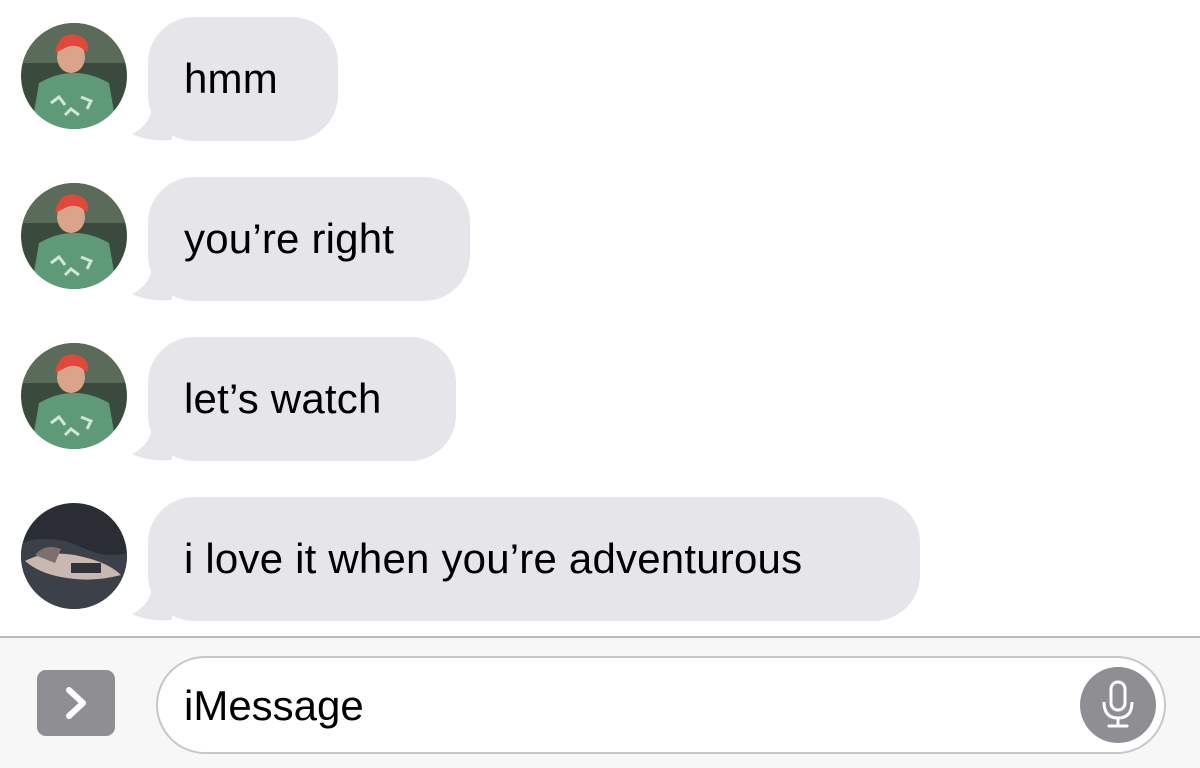 The width and height of the screenshot is (1200, 768). I want to click on dictation-button, so click(1118, 705).